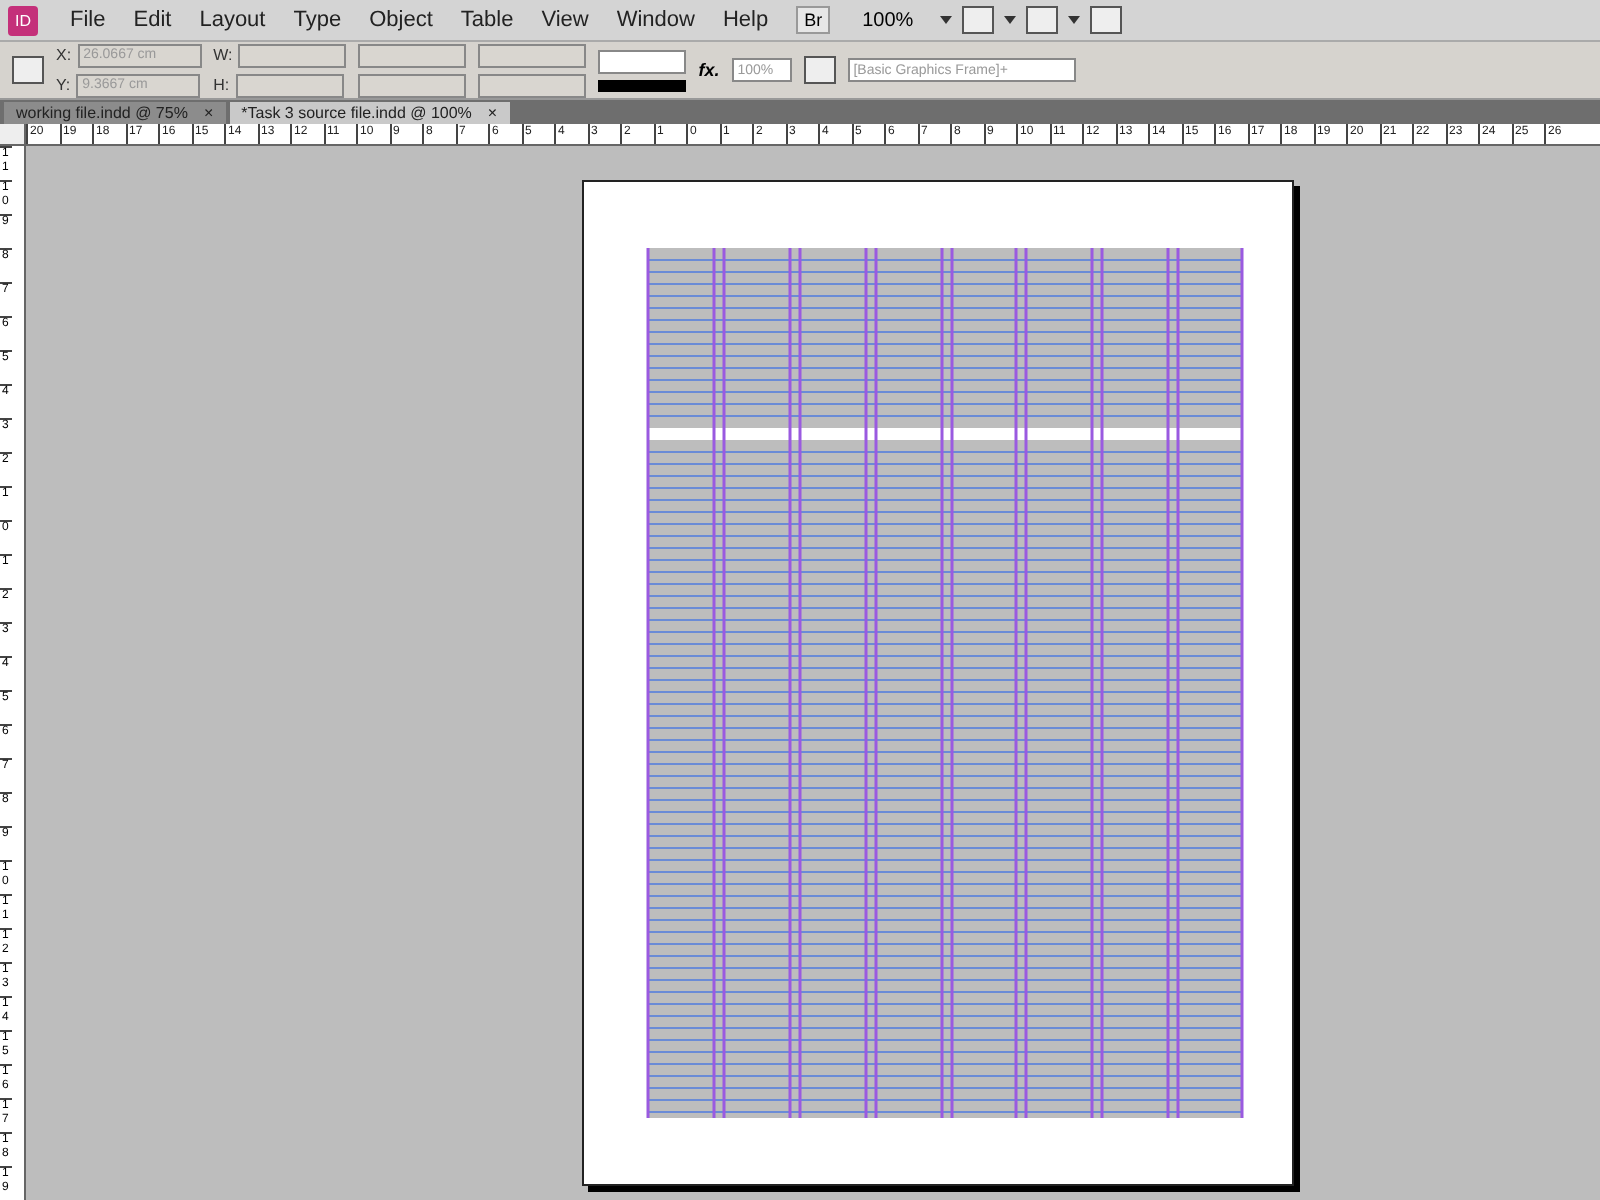 This screenshot has width=1600, height=1200. What do you see at coordinates (289, 85) in the screenshot?
I see `height-field` at bounding box center [289, 85].